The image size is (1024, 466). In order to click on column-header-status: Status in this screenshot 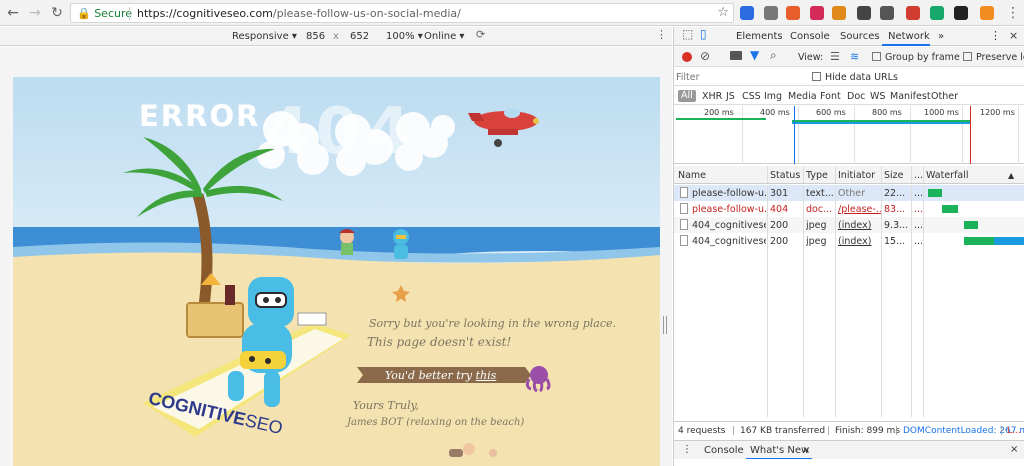, I will do `click(787, 175)`.